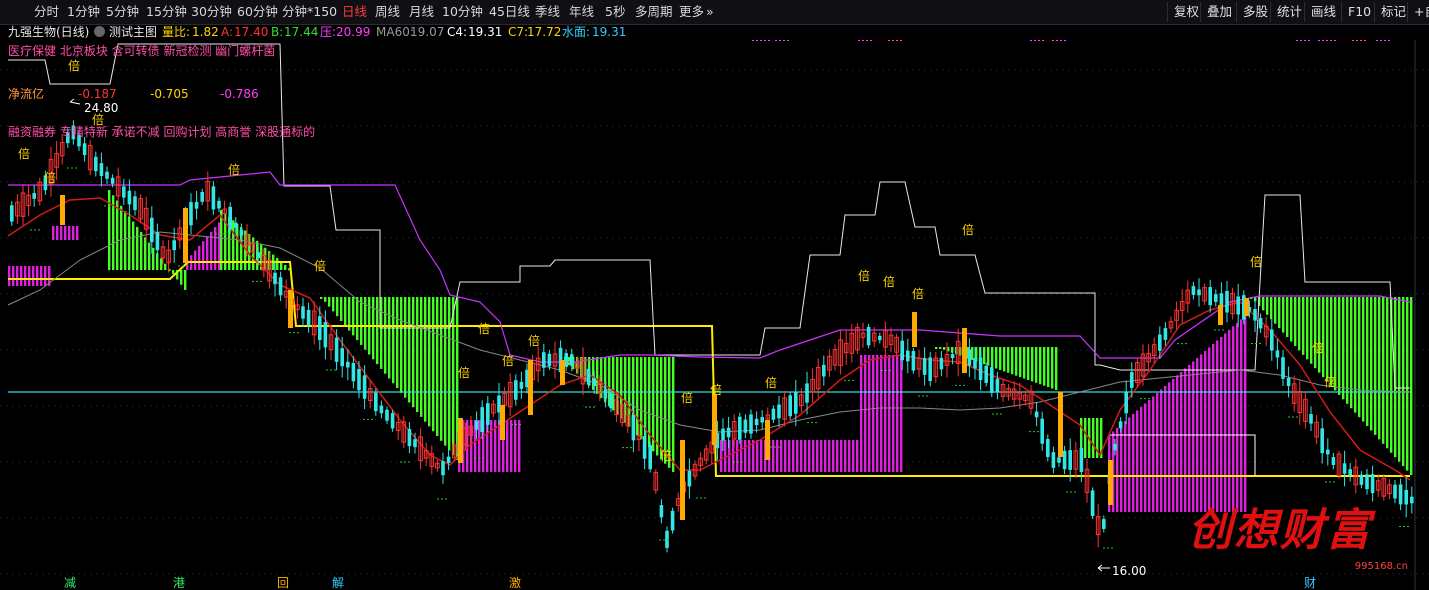  I want to click on settings-gear-icon, so click(99, 31).